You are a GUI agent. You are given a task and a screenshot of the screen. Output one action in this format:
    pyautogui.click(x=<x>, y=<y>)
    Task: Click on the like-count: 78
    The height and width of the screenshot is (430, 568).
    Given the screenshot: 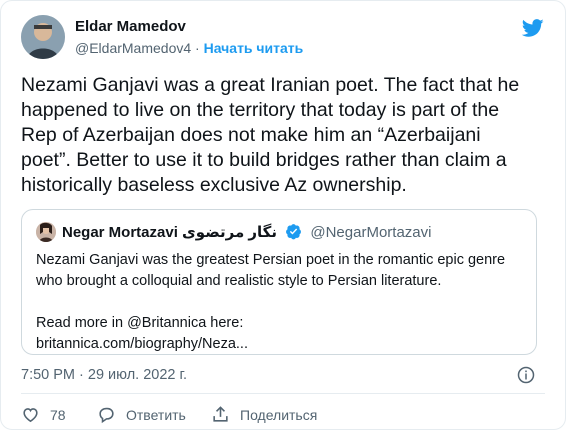 What is the action you would take?
    pyautogui.click(x=58, y=414)
    